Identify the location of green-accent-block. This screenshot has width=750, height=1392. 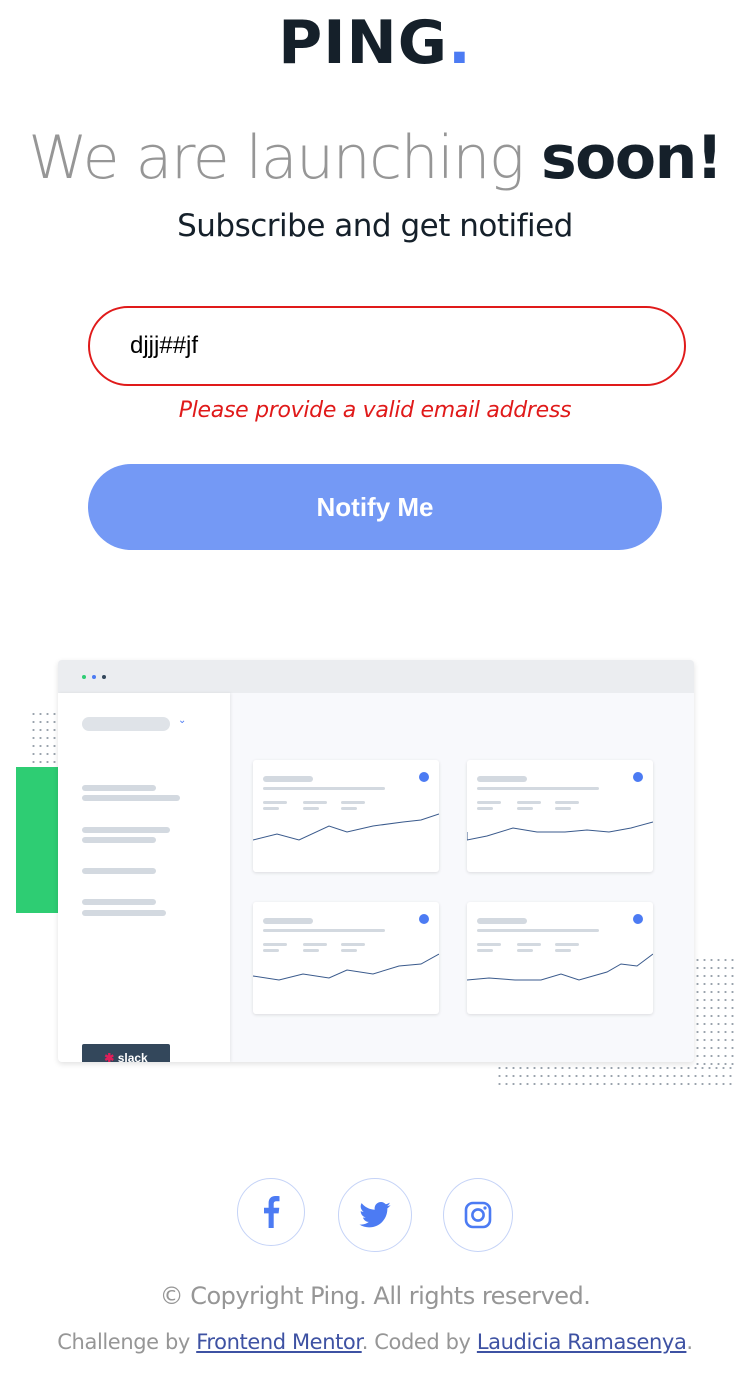
(39, 840).